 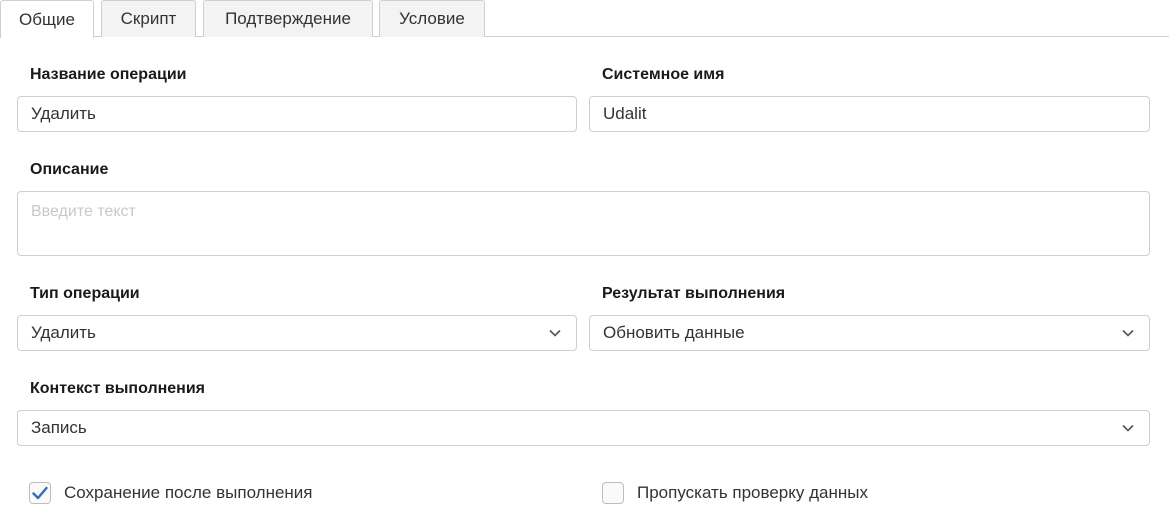 What do you see at coordinates (869, 114) in the screenshot?
I see `system-name-input` at bounding box center [869, 114].